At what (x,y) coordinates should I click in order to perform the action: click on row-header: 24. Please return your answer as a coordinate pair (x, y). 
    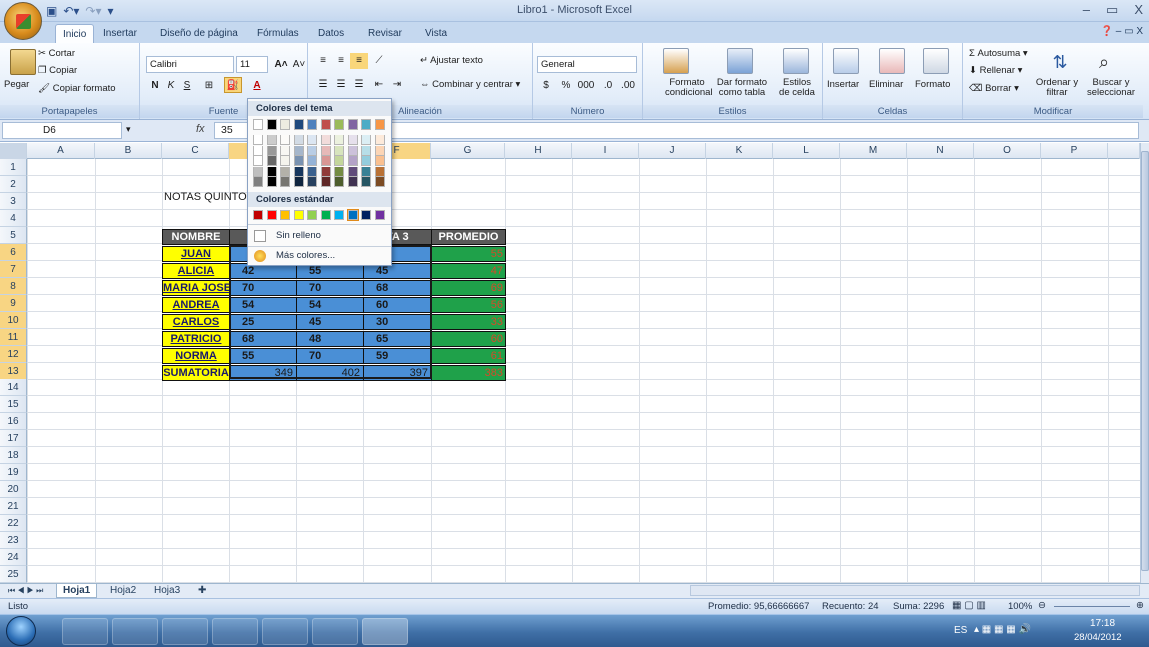
    Looking at the image, I should click on (13, 558).